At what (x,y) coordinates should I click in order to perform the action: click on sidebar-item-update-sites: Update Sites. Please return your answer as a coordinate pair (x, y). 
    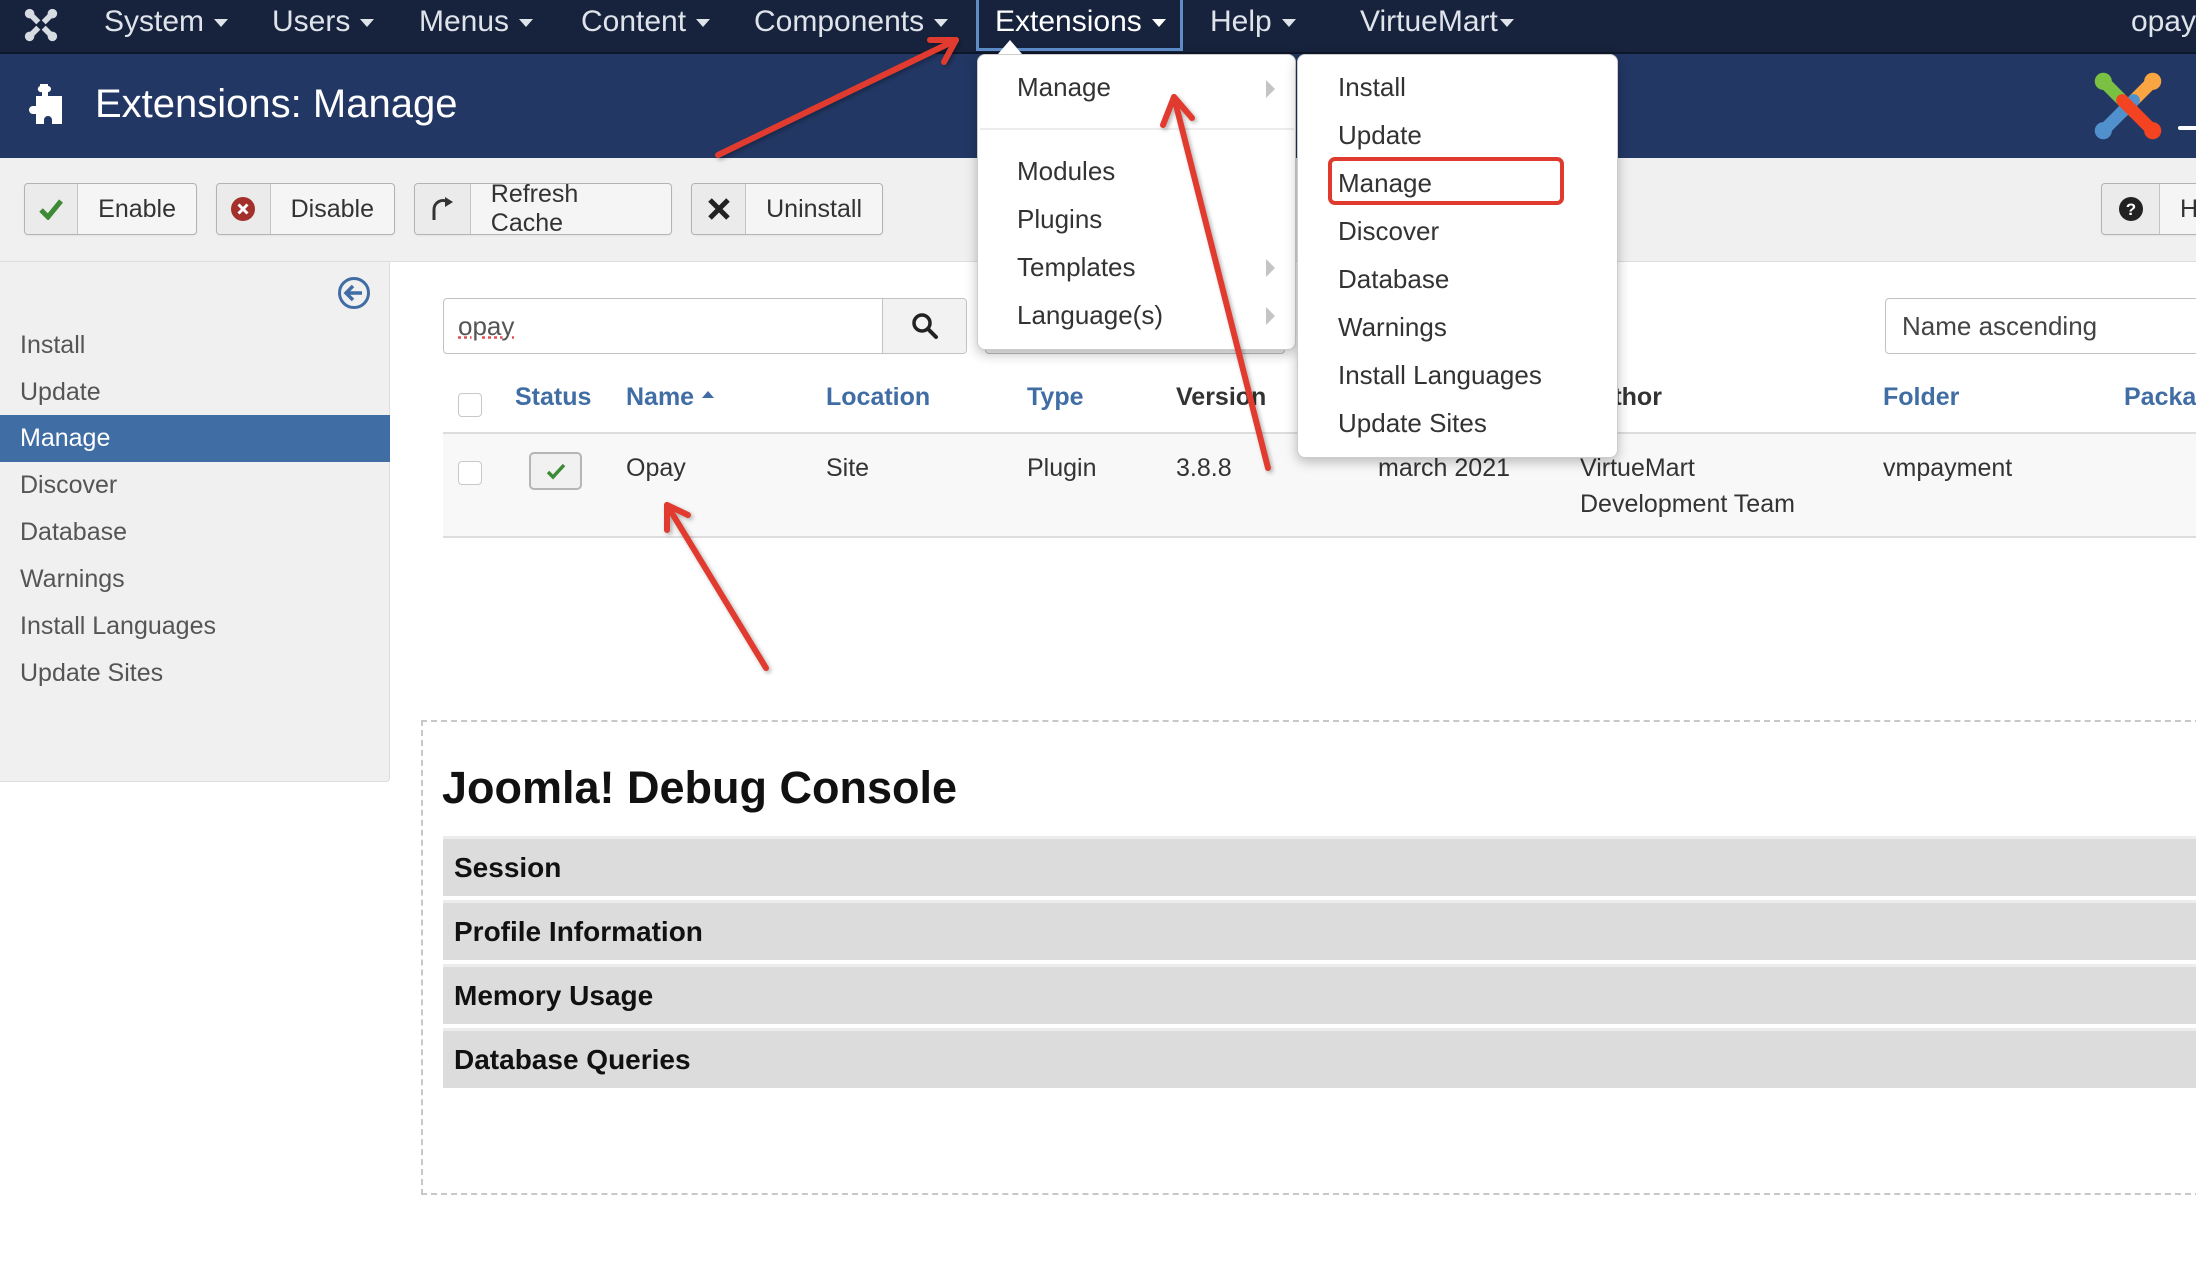
    Looking at the image, I should click on (195, 673).